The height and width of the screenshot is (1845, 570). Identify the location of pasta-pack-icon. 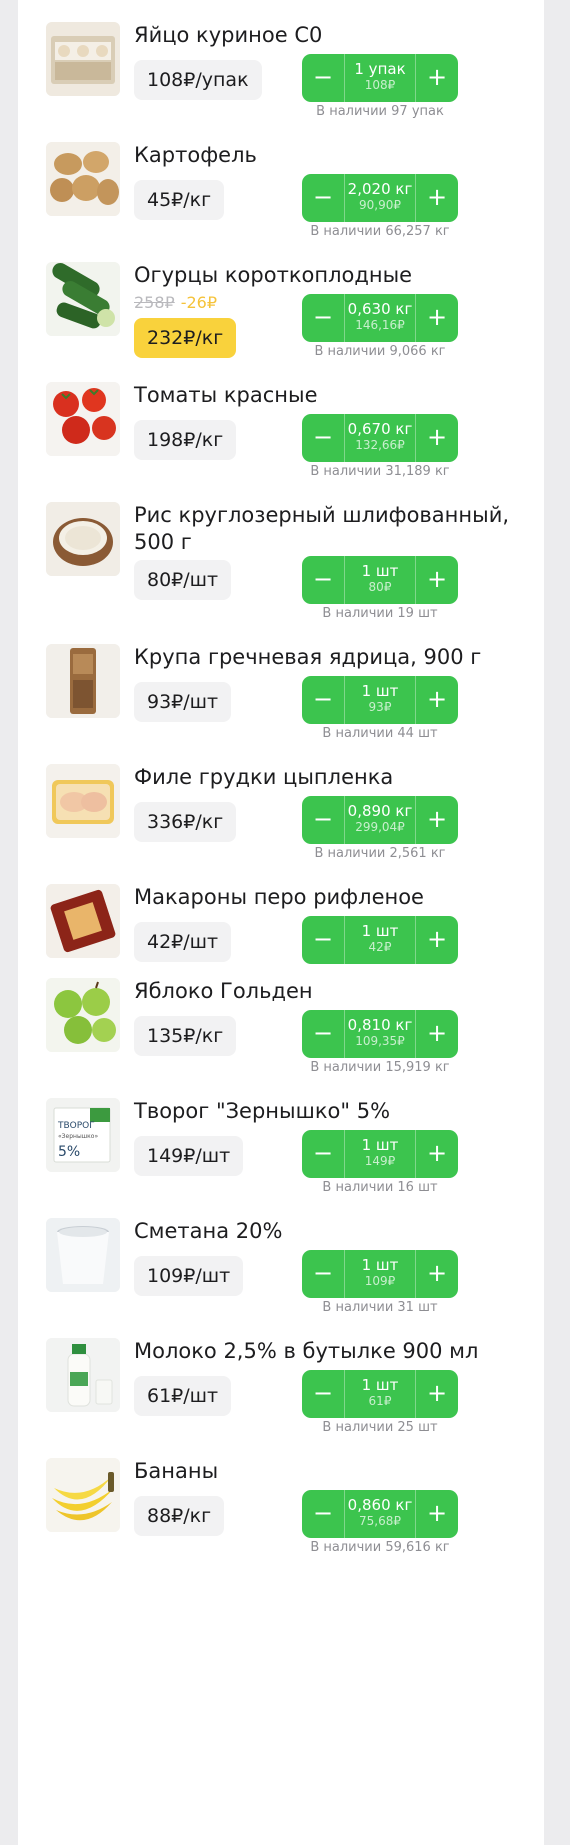
(83, 921).